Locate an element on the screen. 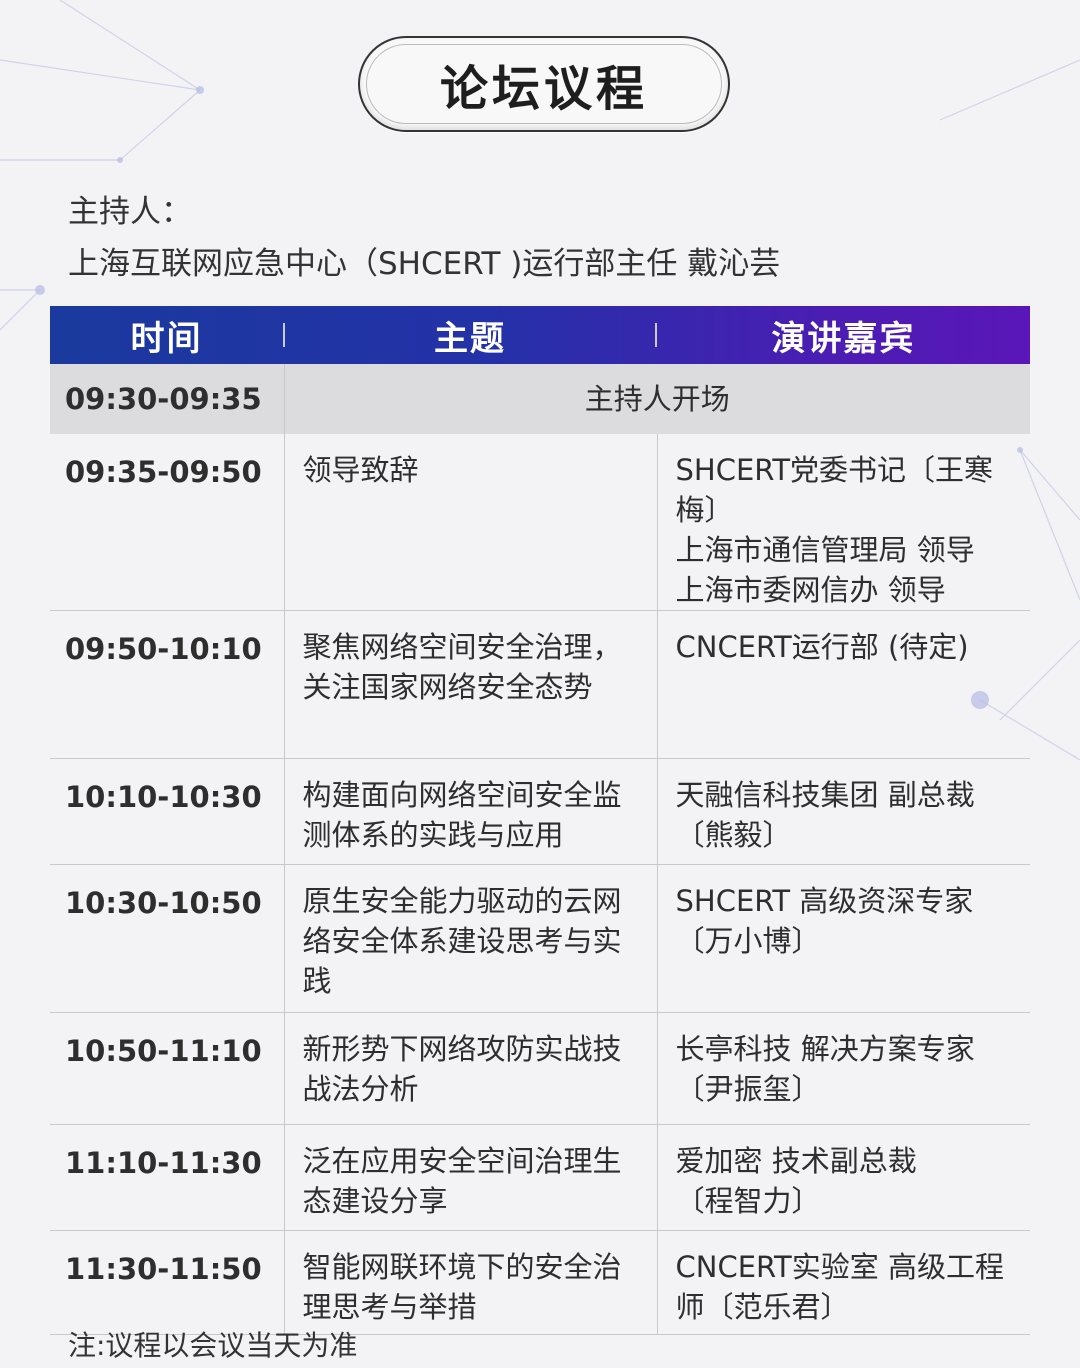 The image size is (1080, 1368). row-time: 09:35-09:50 is located at coordinates (167, 522).